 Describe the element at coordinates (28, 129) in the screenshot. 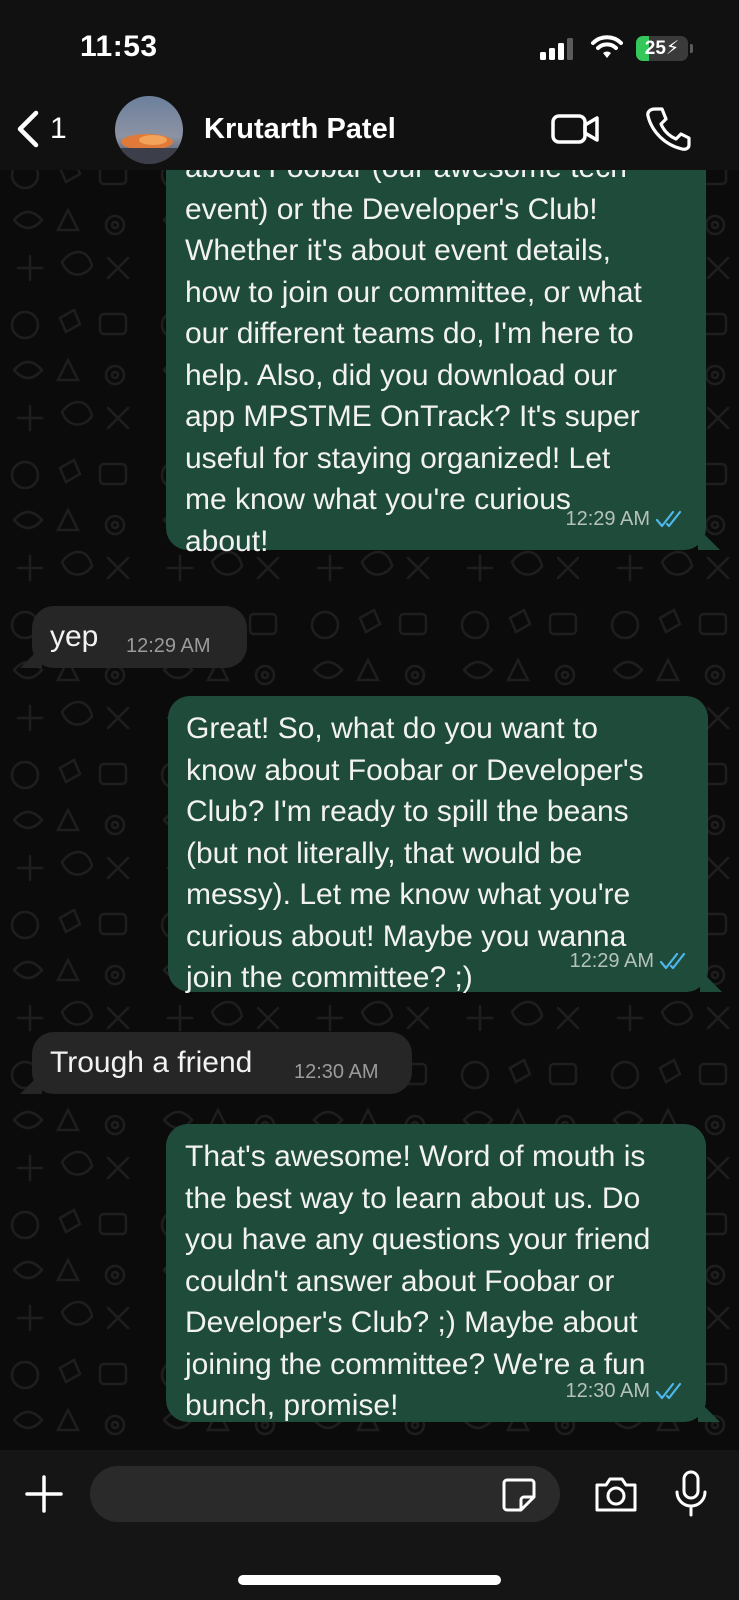

I see `chevron-left-icon` at that location.